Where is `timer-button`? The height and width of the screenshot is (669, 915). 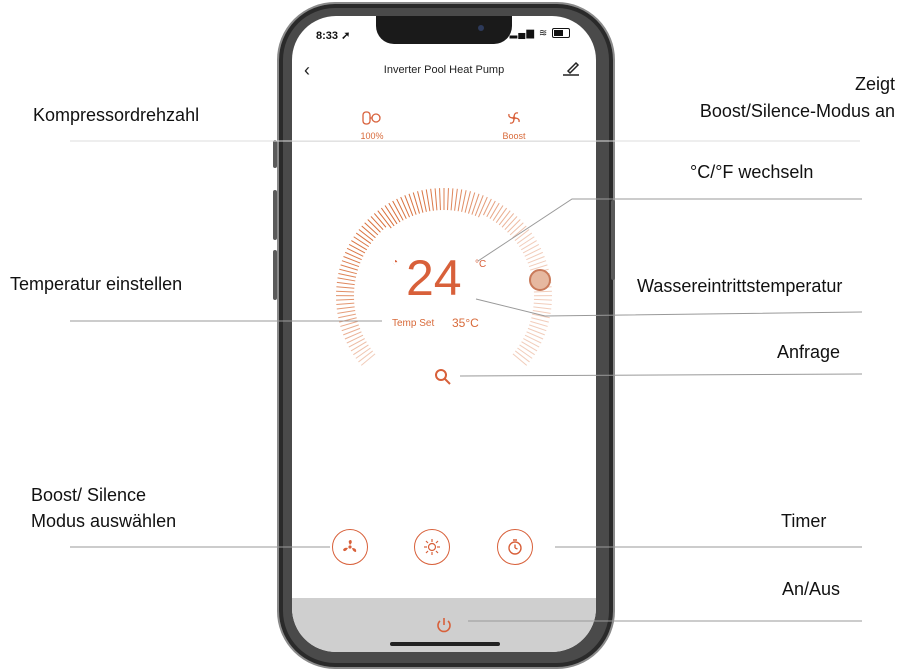
timer-button is located at coordinates (515, 547).